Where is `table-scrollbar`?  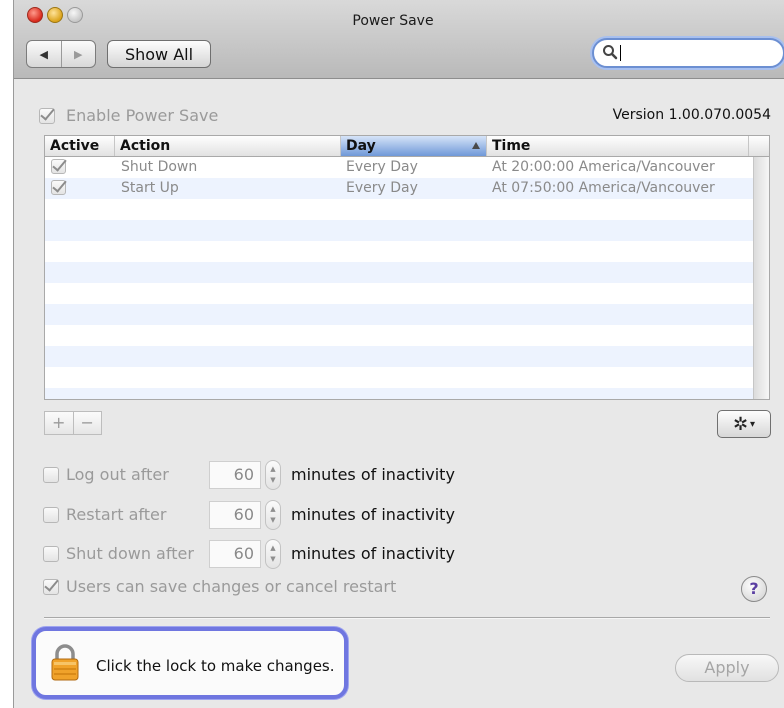 table-scrollbar is located at coordinates (761, 278).